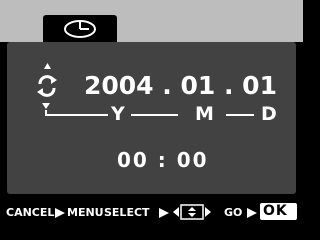 Image resolution: width=320 pixels, height=240 pixels. Describe the element at coordinates (30, 212) in the screenshot. I see `cancel-label: CANCEL` at that location.